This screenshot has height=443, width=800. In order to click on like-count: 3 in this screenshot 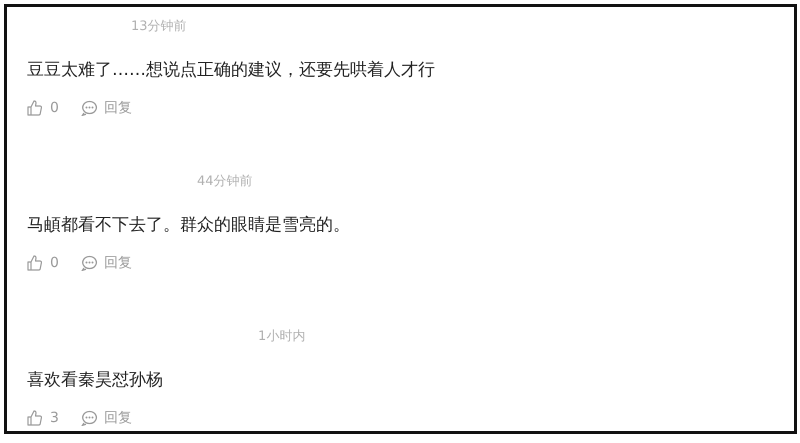, I will do `click(54, 418)`.